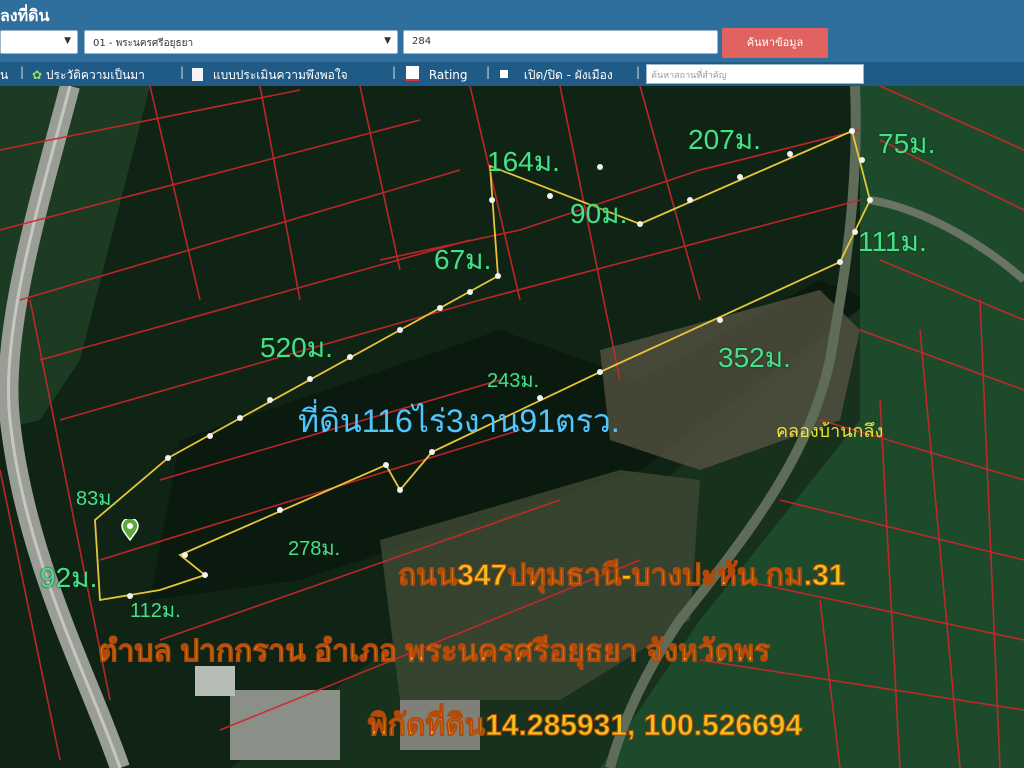 The height and width of the screenshot is (768, 1024). I want to click on parcel-number-value: 284, so click(422, 41).